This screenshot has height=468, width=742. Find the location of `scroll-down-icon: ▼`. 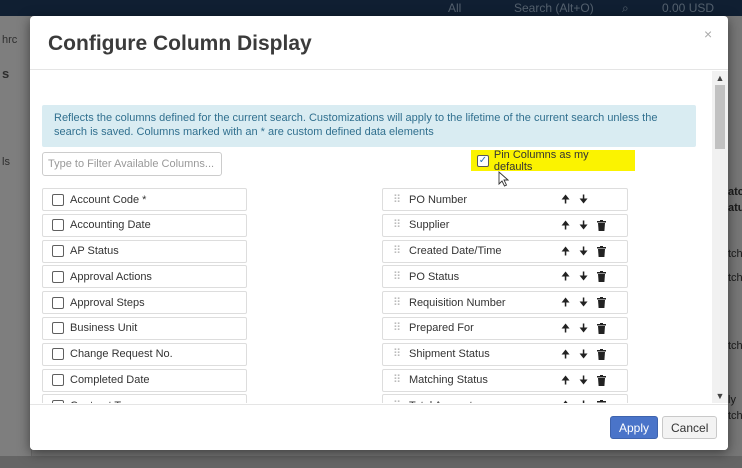

scroll-down-icon: ▼ is located at coordinates (720, 396).